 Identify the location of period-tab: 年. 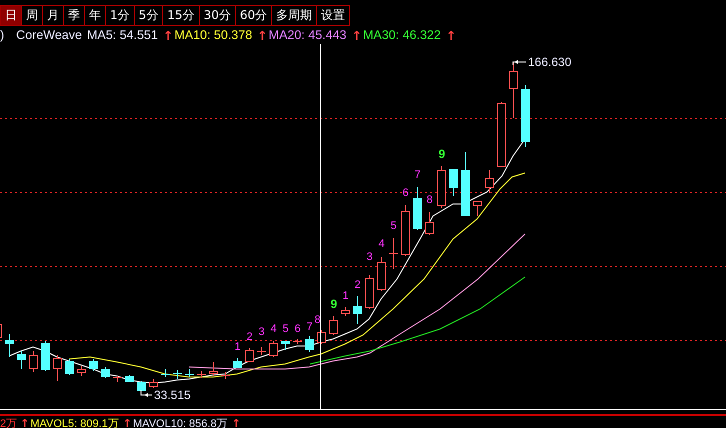
(95, 15).